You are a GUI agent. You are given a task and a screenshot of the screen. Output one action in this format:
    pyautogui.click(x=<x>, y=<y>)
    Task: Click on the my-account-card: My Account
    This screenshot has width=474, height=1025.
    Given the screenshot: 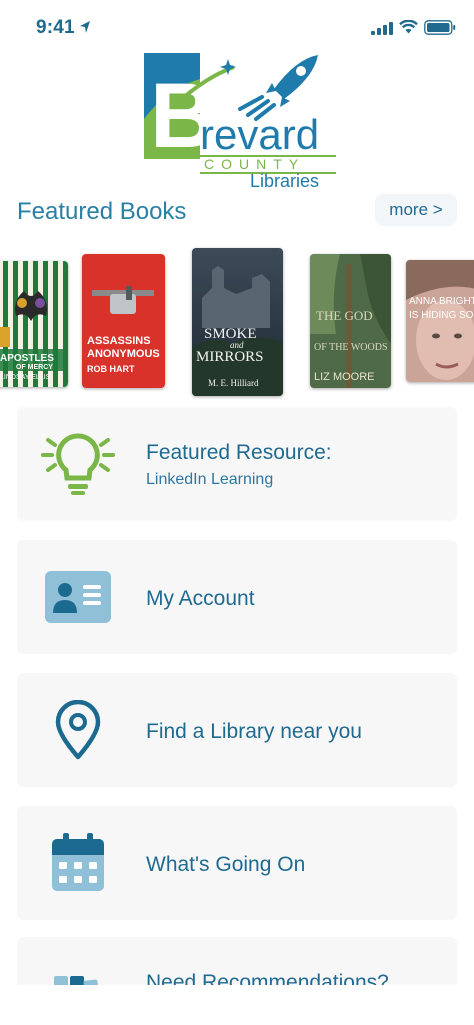 What is the action you would take?
    pyautogui.click(x=237, y=597)
    